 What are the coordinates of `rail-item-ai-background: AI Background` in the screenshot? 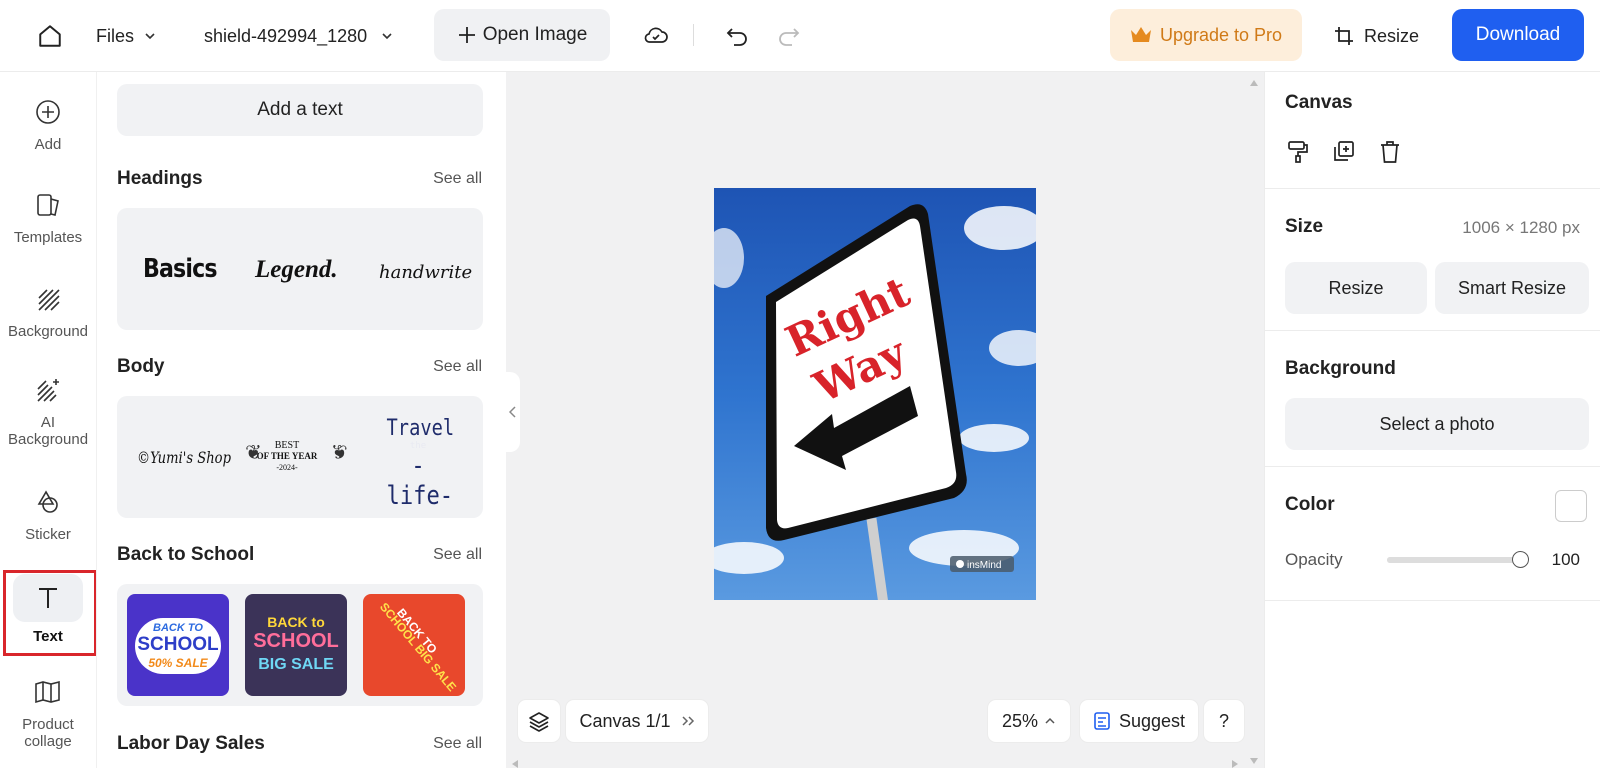 It's located at (48, 409).